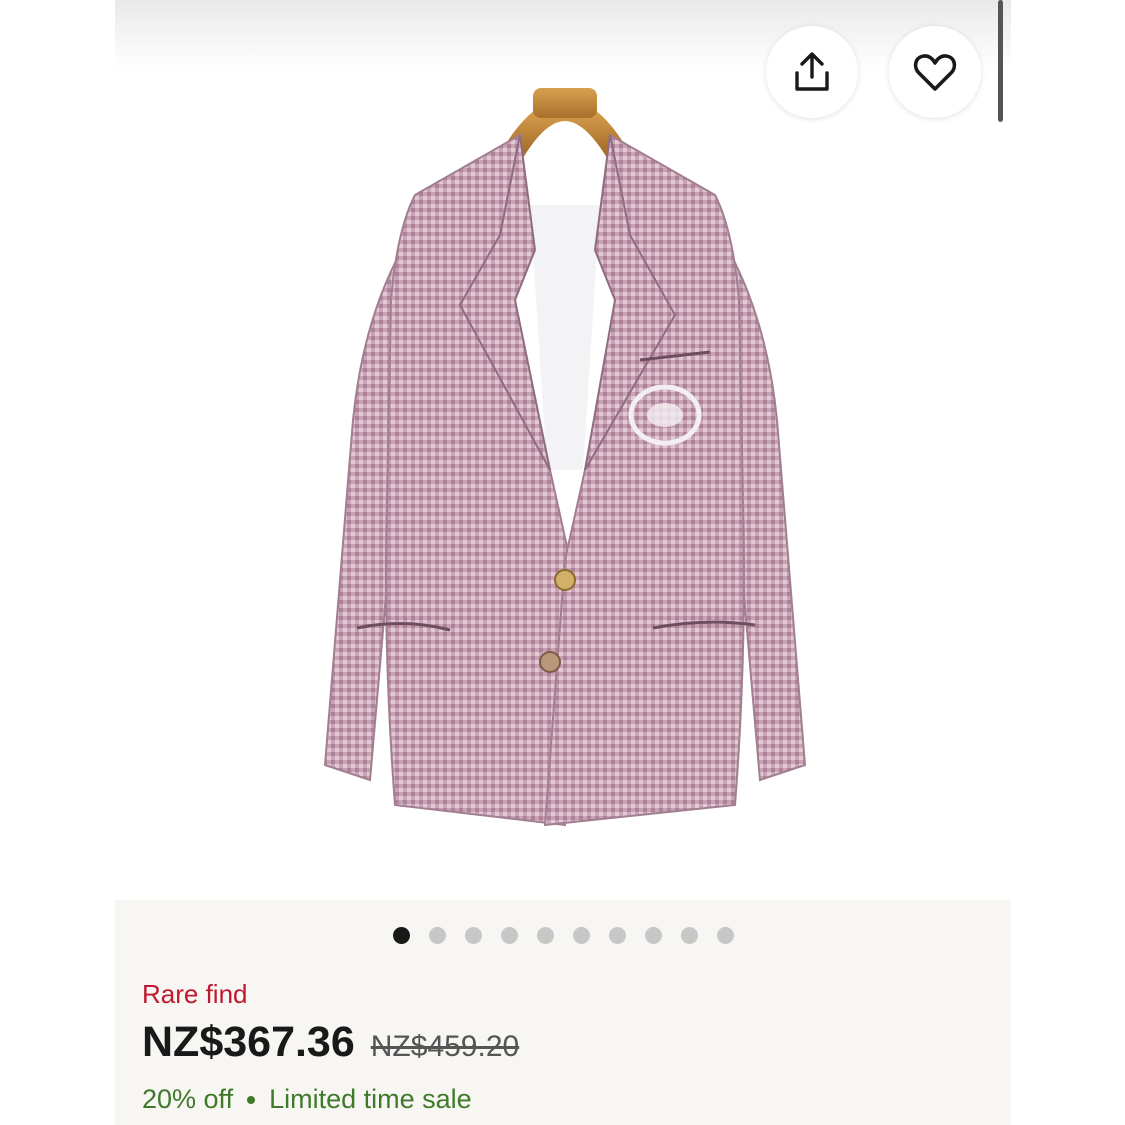 The width and height of the screenshot is (1125, 1125). What do you see at coordinates (251, 1099) in the screenshot?
I see `separator-dot` at bounding box center [251, 1099].